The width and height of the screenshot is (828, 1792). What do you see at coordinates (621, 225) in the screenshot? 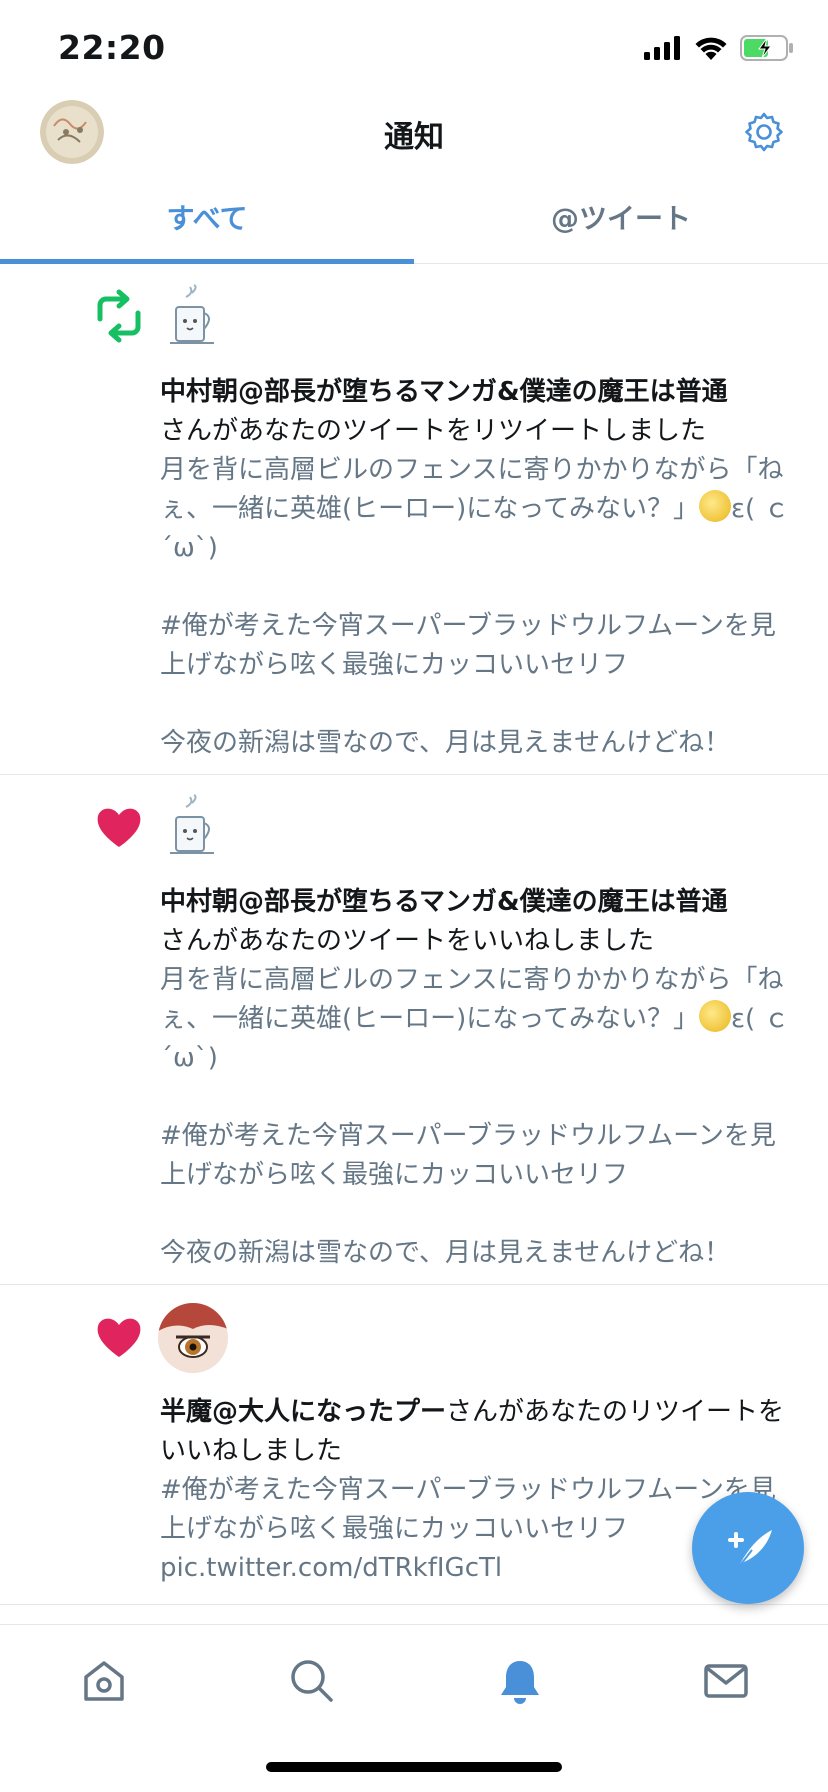
I see `tab-mentions: @ツイート` at bounding box center [621, 225].